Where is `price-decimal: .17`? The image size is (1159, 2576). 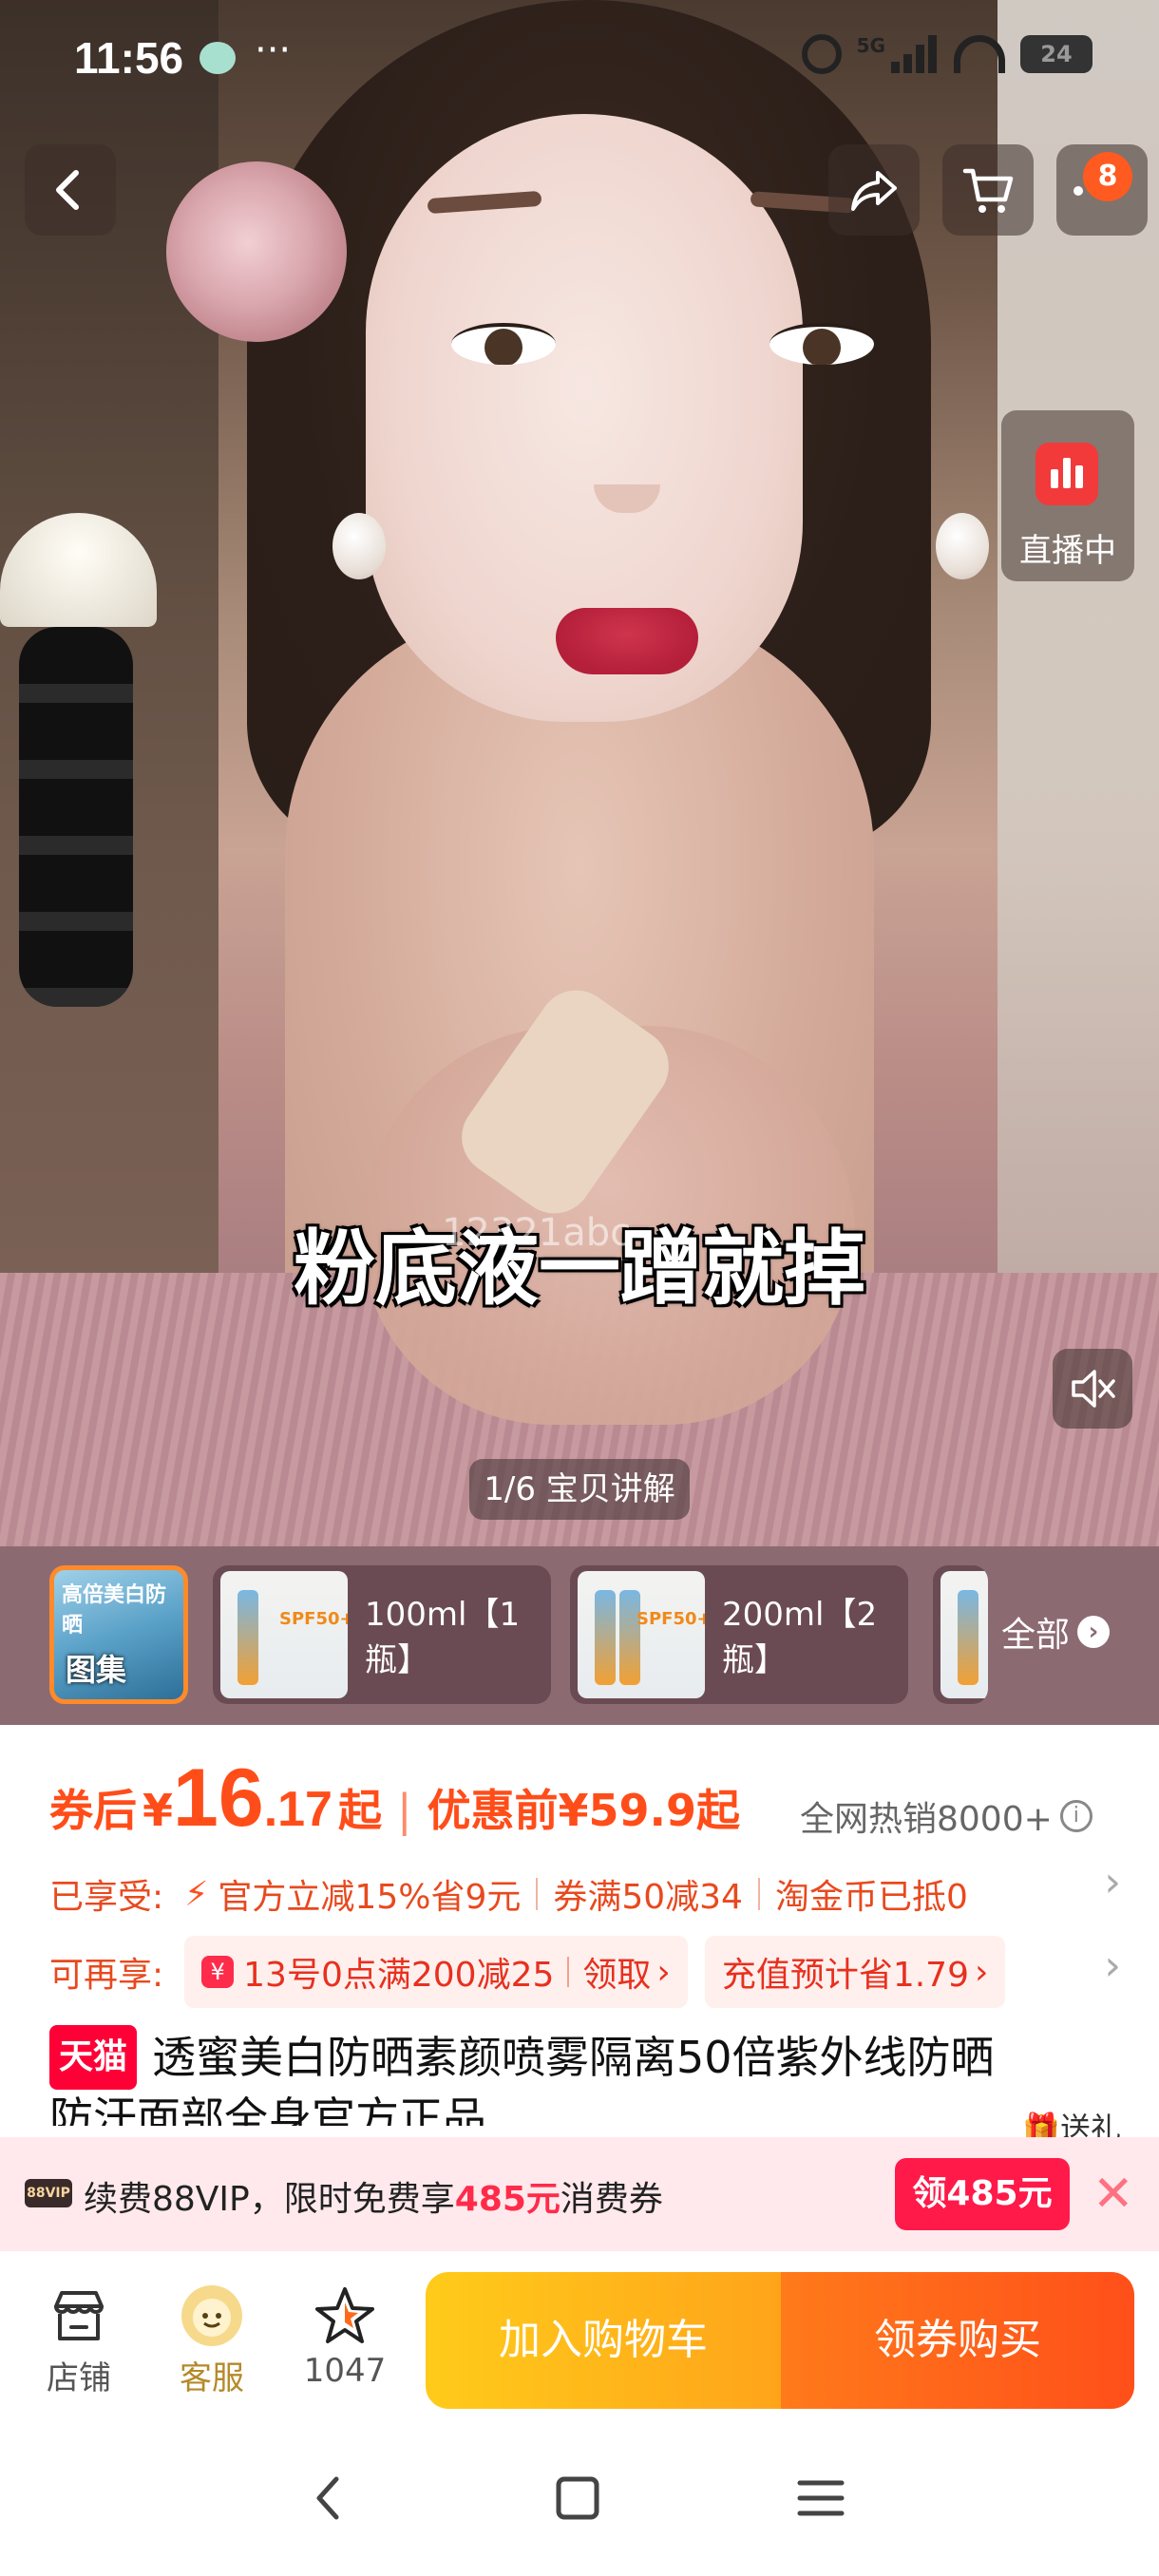 price-decimal: .17 is located at coordinates (297, 1809).